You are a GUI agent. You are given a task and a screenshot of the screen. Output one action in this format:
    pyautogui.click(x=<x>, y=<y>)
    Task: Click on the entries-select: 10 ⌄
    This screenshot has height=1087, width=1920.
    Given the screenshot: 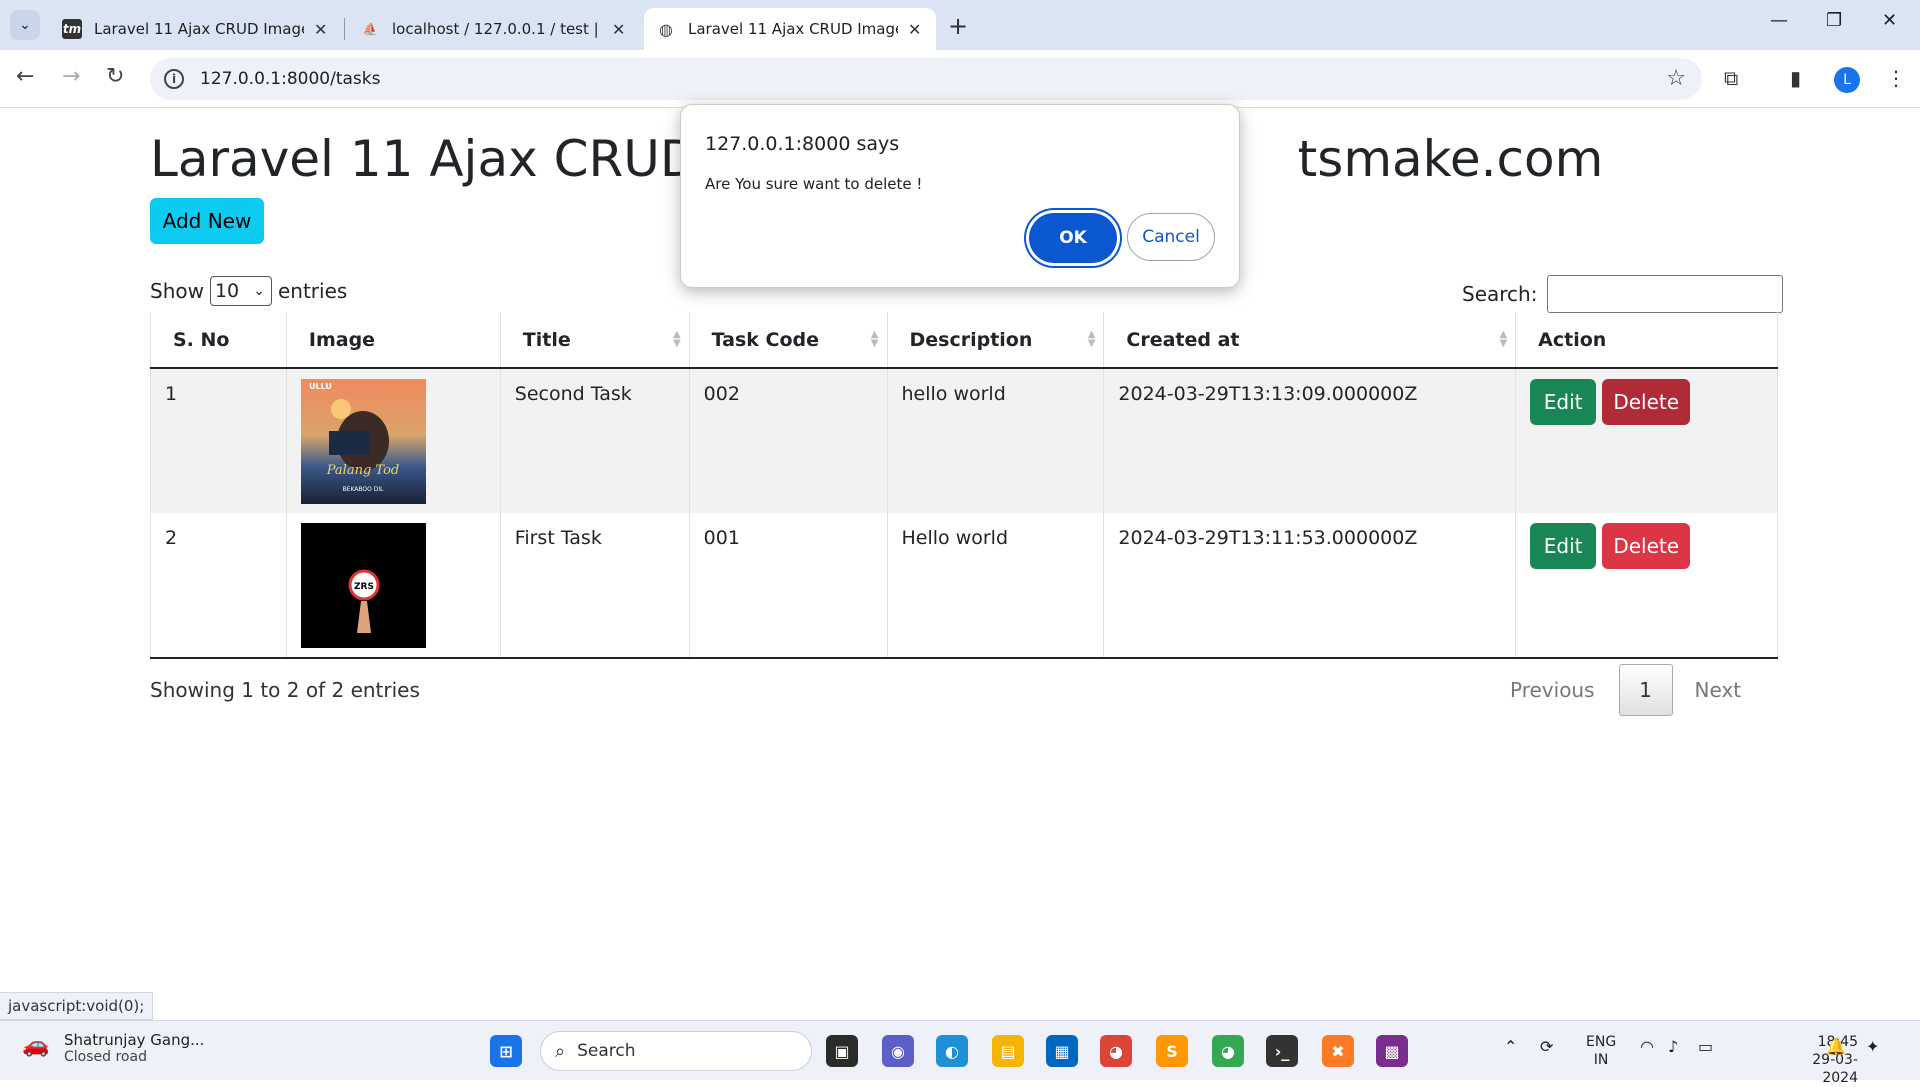 What is the action you would take?
    pyautogui.click(x=240, y=291)
    